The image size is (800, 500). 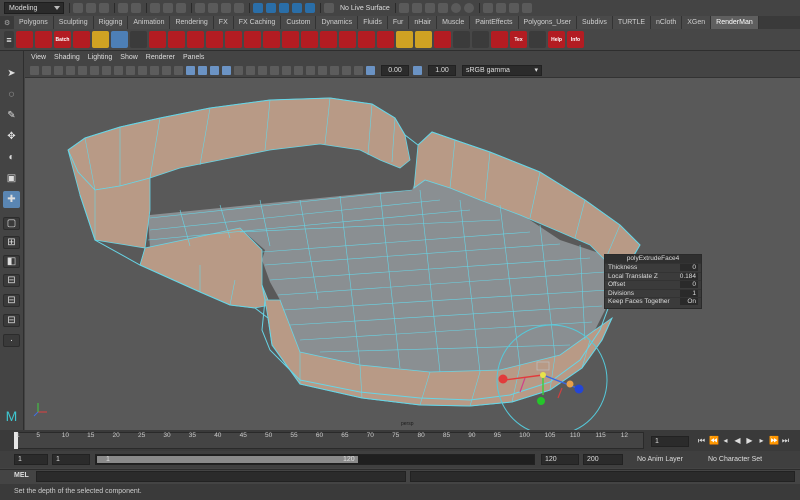 What do you see at coordinates (347, 39) in the screenshot?
I see `instance-icon` at bounding box center [347, 39].